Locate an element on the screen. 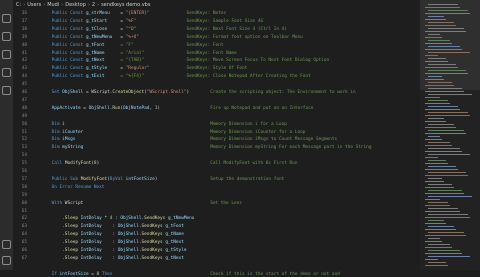  line-number: 37 is located at coordinates (24, 21).